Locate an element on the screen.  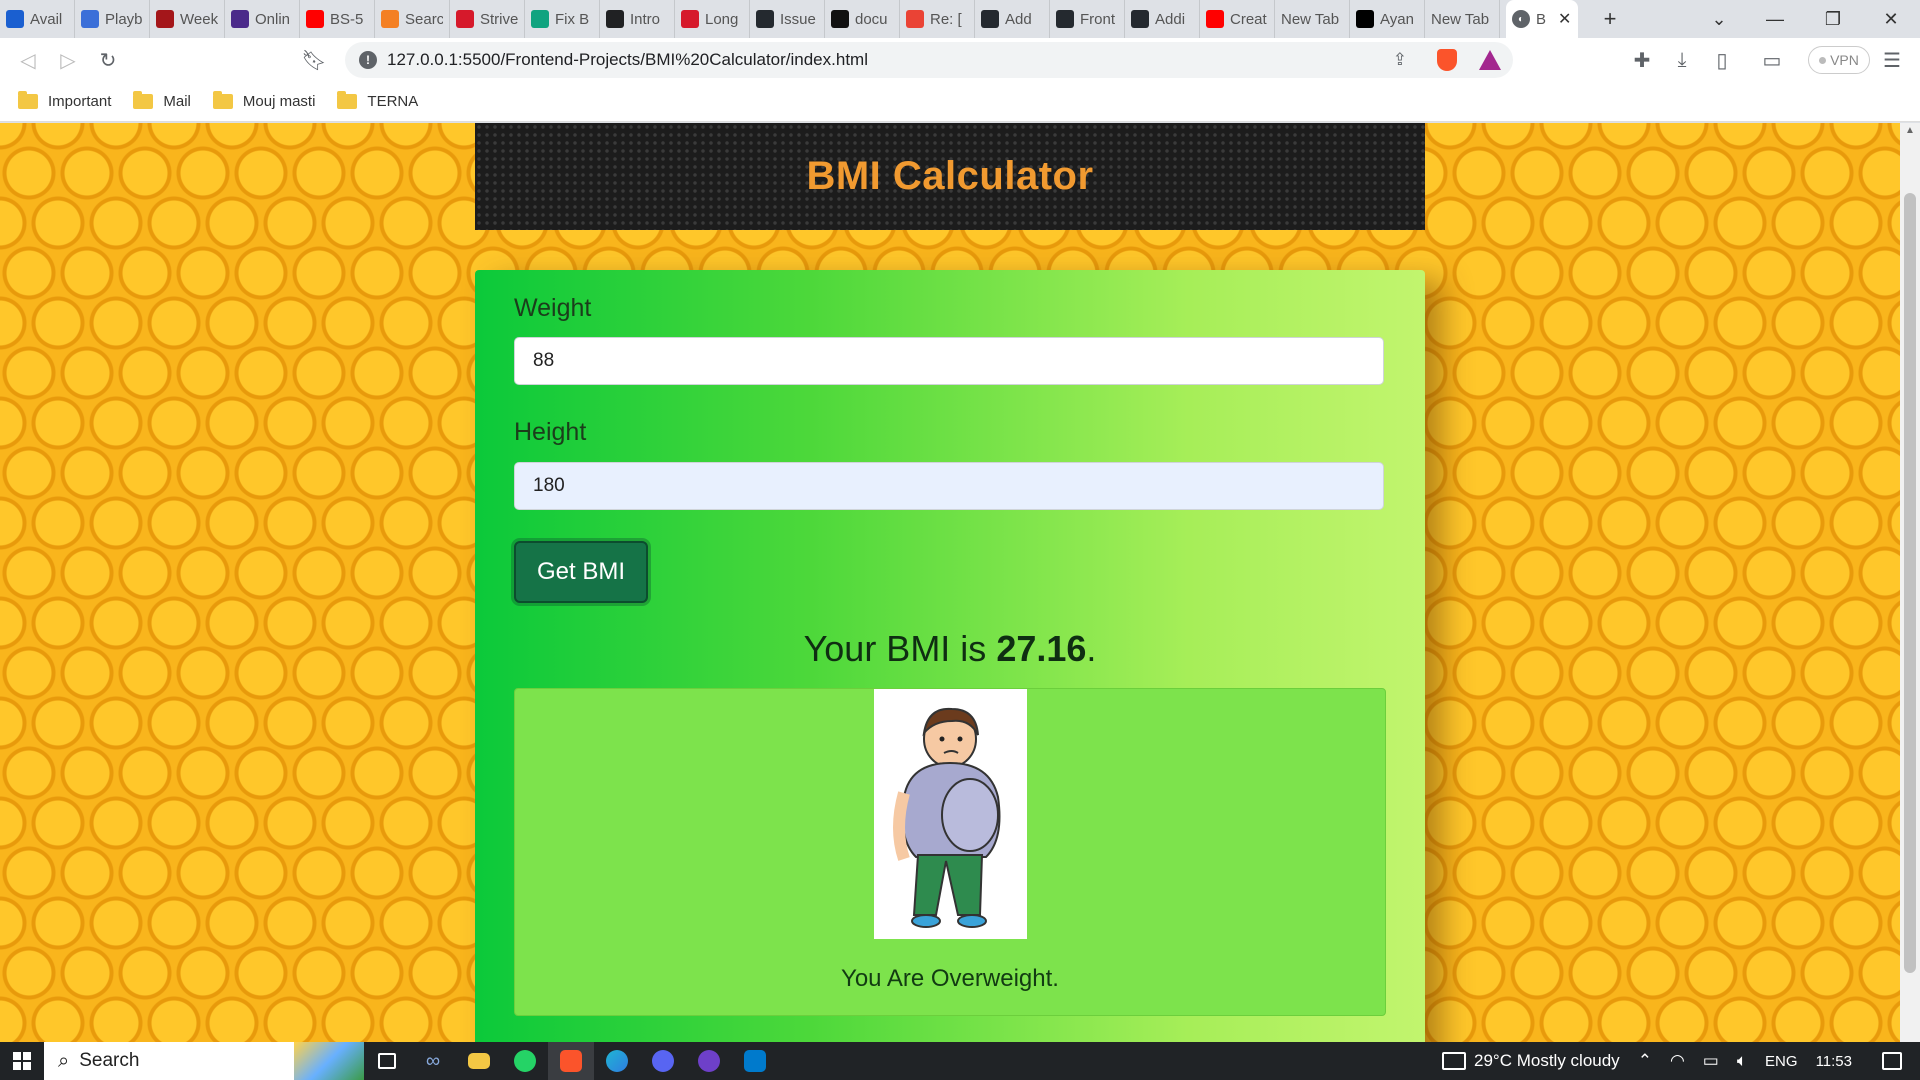
task-view-icon is located at coordinates (387, 1061).